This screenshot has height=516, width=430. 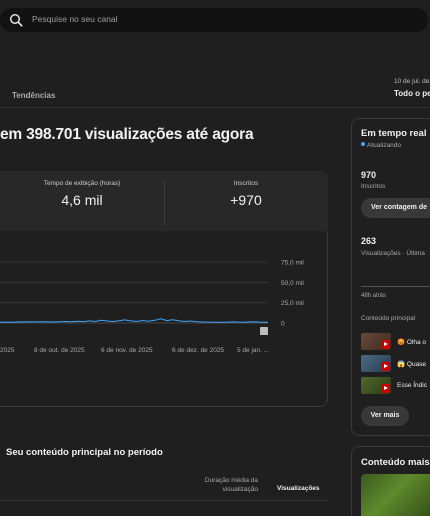 I want to click on metric-subscribers: Inscritos +970, so click(x=246, y=201).